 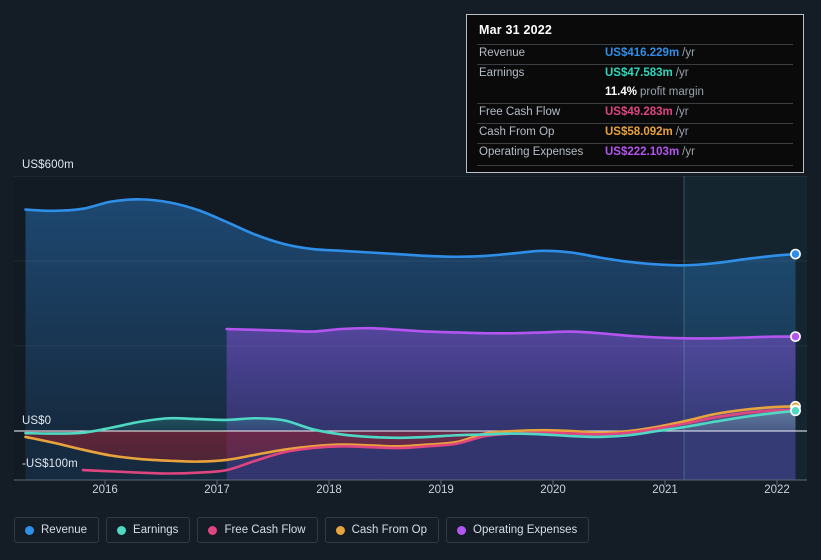 What do you see at coordinates (635, 165) in the screenshot?
I see `tooltip-bottom-divider` at bounding box center [635, 165].